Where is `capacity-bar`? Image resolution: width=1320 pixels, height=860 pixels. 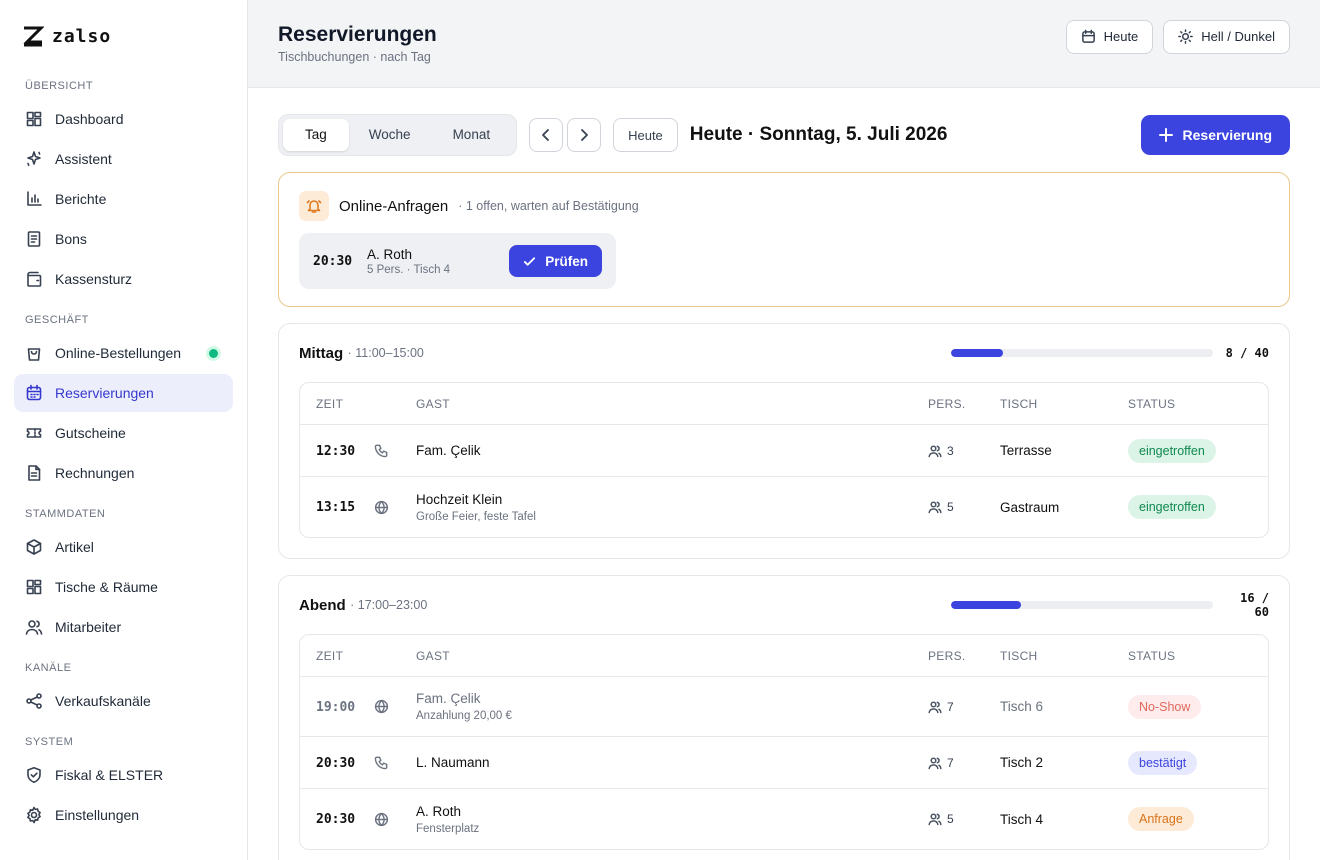
capacity-bar is located at coordinates (1082, 605).